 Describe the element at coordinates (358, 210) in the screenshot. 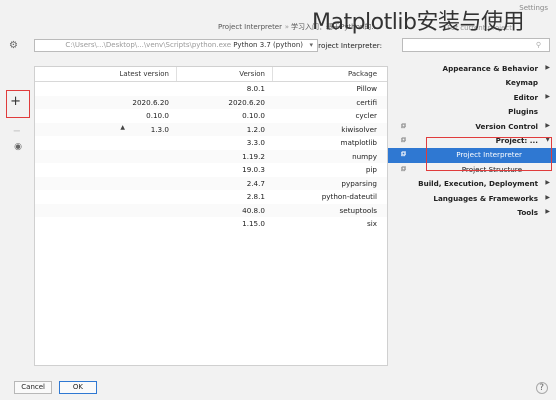

I see `package-name-cell: setuptools` at that location.